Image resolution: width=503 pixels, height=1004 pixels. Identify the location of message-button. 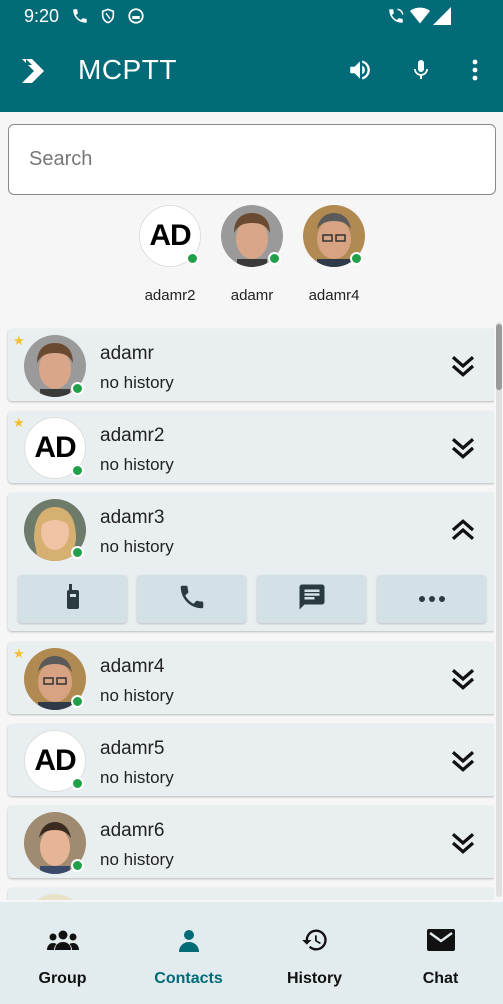
(311, 599).